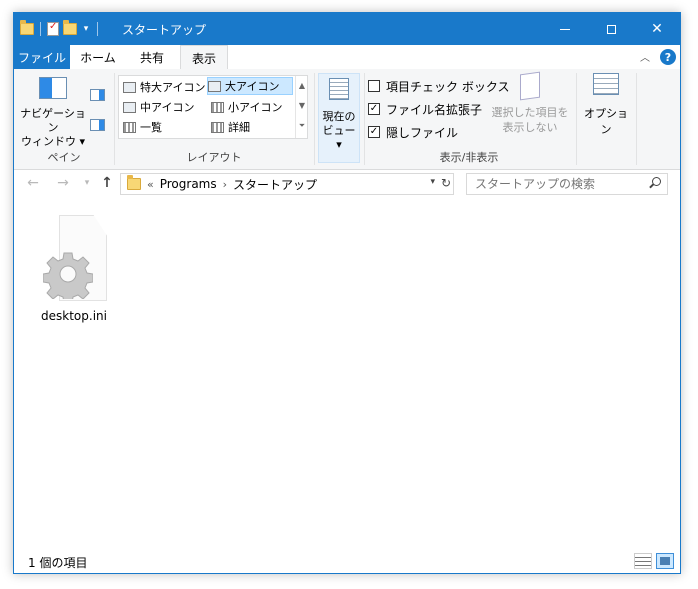  Describe the element at coordinates (275, 184) in the screenshot. I see `breadcrumb-item: スタートアップ` at that location.